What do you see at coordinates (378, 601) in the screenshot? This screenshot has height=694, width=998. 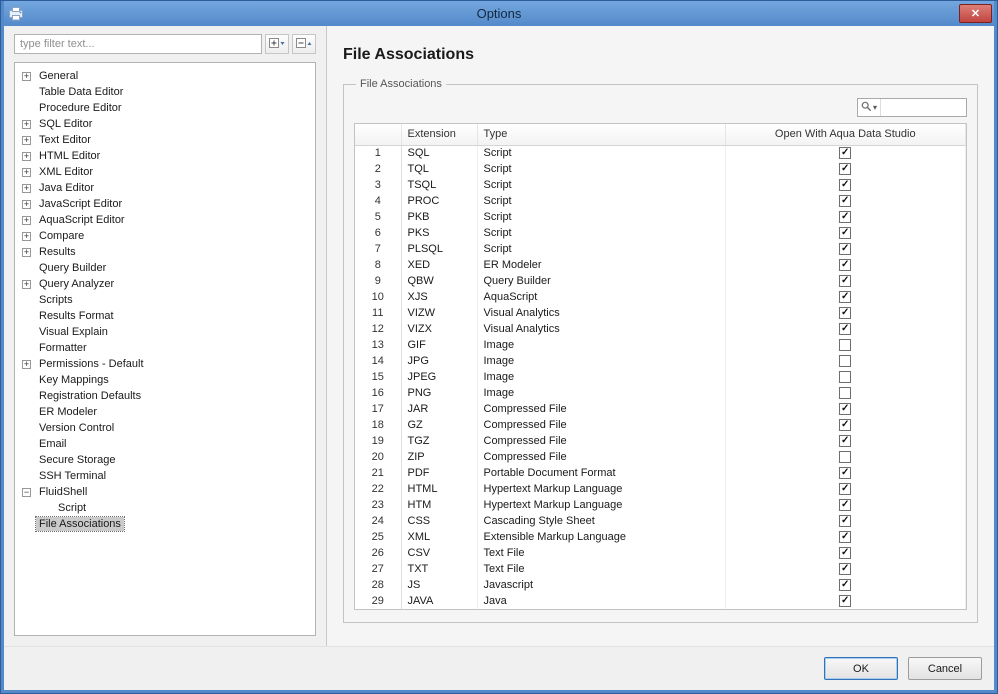 I see `row-number-cell: 29` at bounding box center [378, 601].